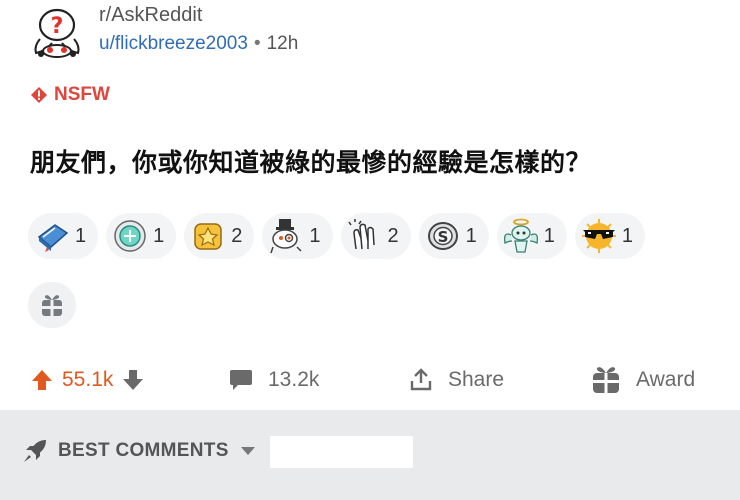  Describe the element at coordinates (282, 43) in the screenshot. I see `post-age: 12h` at that location.